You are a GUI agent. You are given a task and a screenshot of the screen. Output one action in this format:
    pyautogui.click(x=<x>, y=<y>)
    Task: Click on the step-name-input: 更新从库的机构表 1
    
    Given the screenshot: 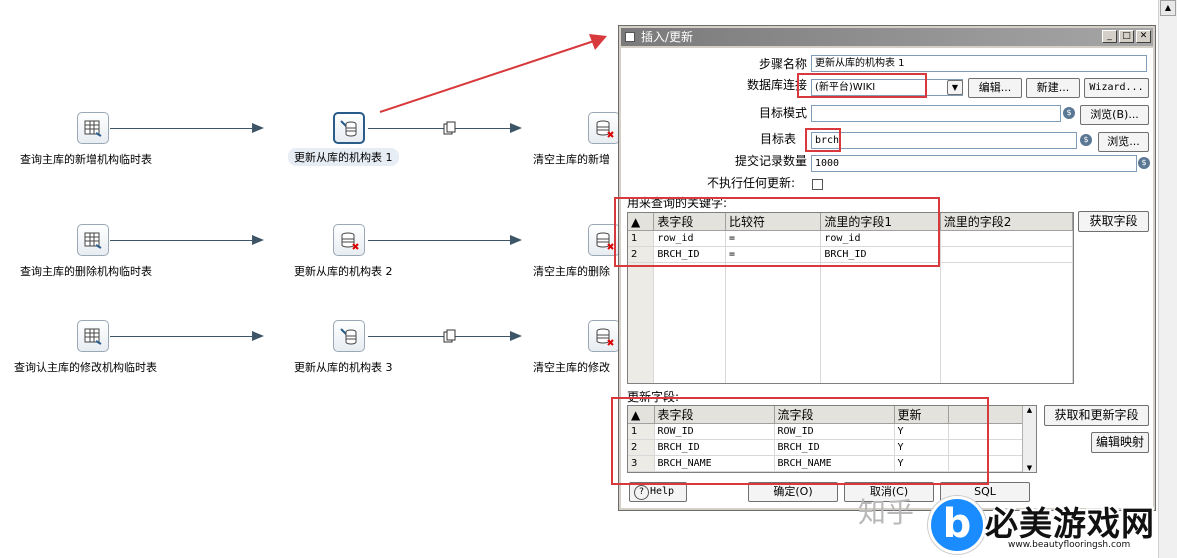 What is the action you would take?
    pyautogui.click(x=979, y=63)
    